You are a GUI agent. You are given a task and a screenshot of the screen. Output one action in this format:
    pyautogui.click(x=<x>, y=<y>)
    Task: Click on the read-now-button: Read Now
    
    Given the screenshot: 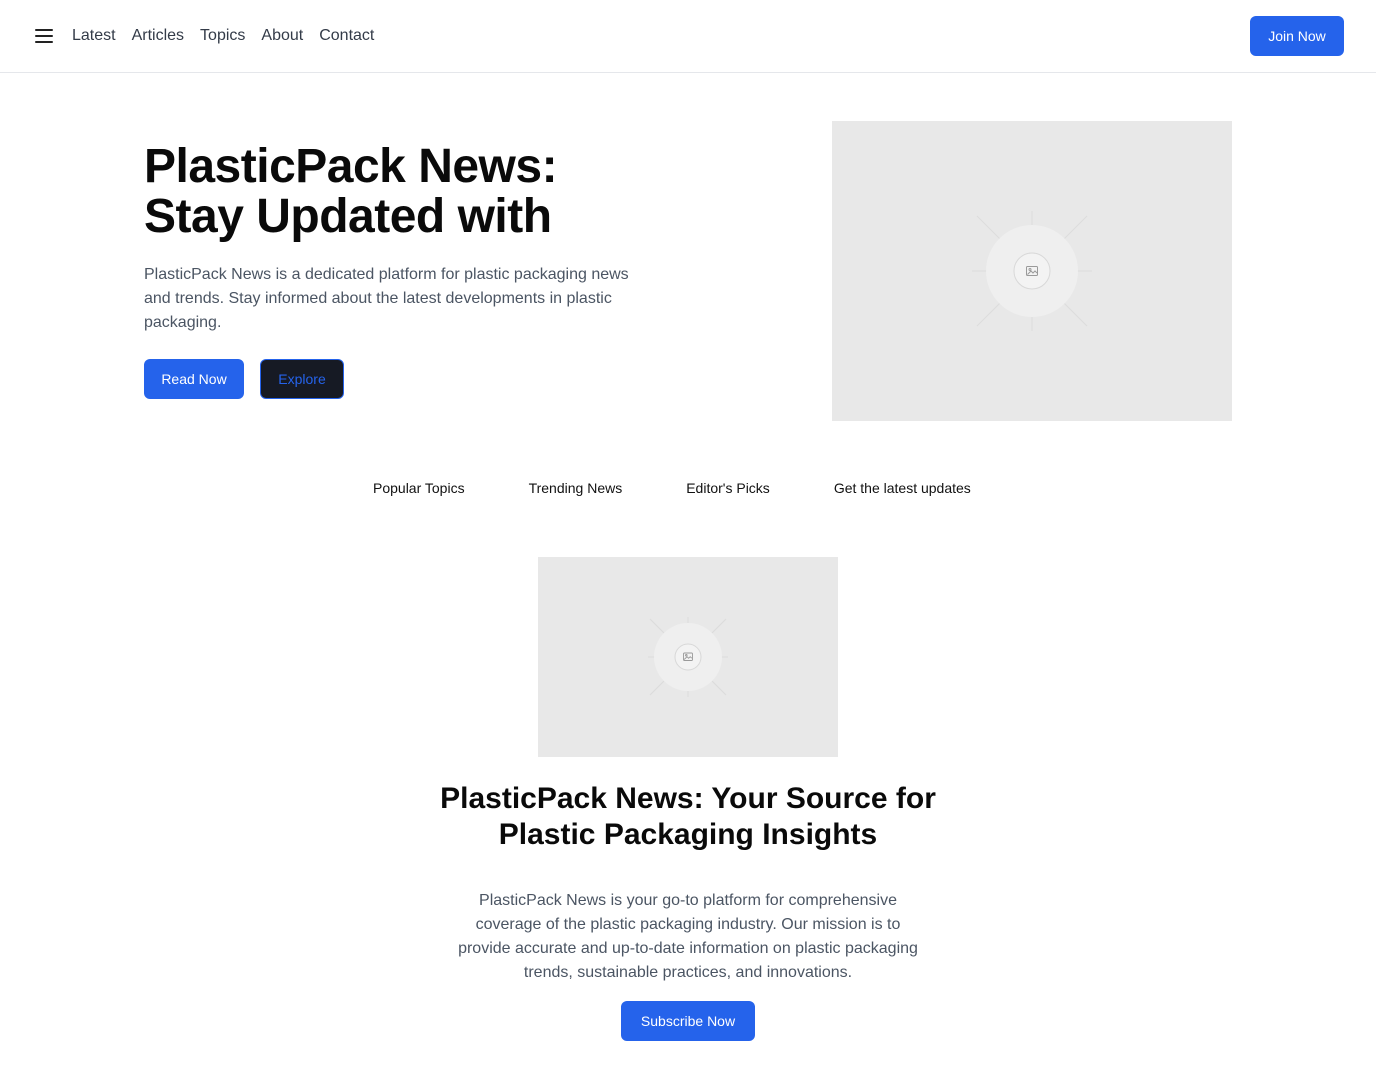 What is the action you would take?
    pyautogui.click(x=194, y=379)
    